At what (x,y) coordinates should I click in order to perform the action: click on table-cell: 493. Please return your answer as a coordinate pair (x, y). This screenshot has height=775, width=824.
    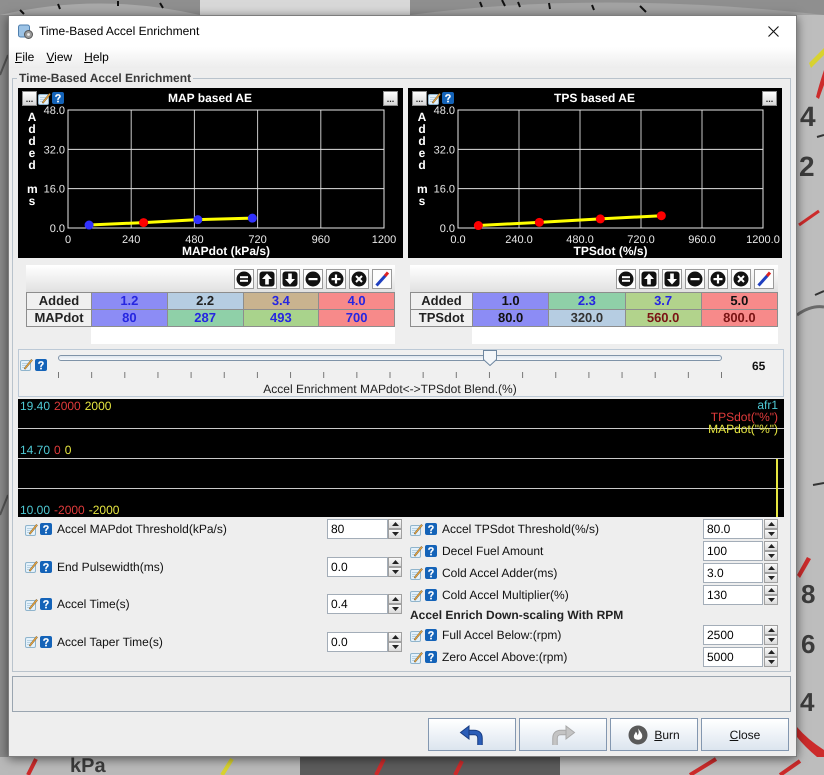
    Looking at the image, I should click on (281, 318).